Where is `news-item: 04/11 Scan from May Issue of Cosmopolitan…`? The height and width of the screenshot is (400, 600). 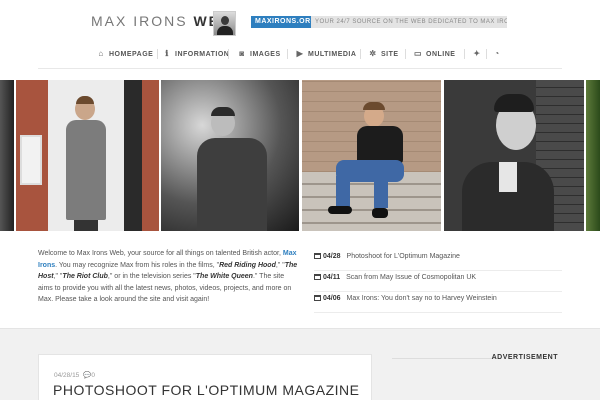 news-item: 04/11 Scan from May Issue of Cosmopolitan… is located at coordinates (438, 281).